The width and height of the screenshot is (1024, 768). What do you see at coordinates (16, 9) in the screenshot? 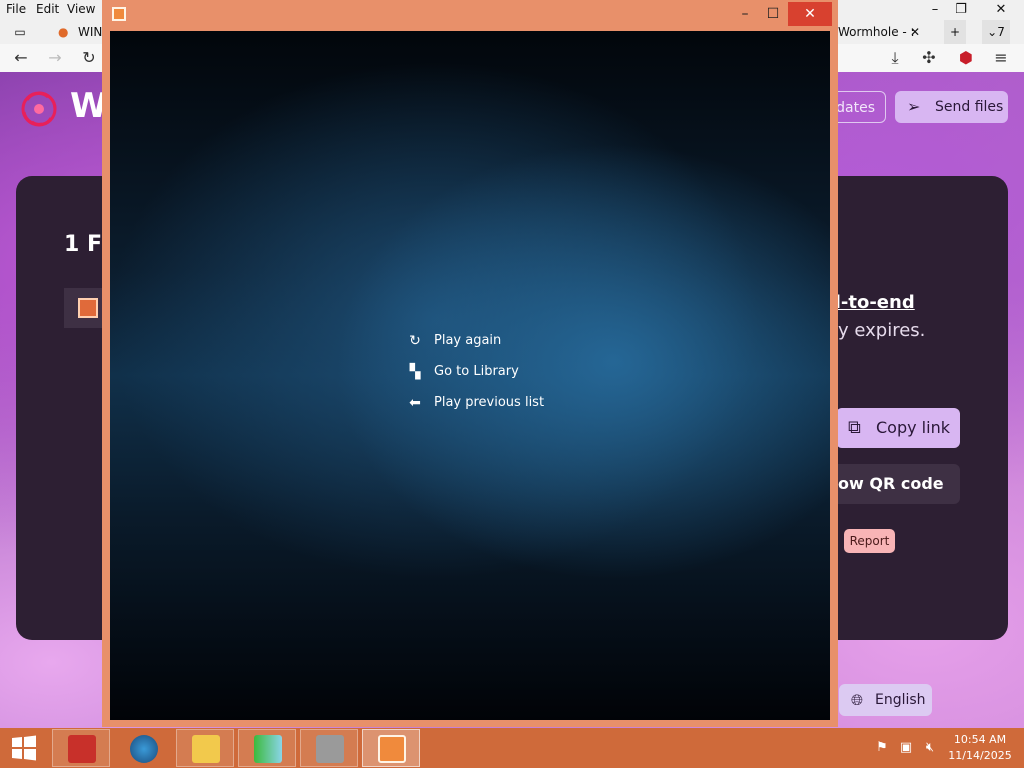
I see `menu-file: File` at bounding box center [16, 9].